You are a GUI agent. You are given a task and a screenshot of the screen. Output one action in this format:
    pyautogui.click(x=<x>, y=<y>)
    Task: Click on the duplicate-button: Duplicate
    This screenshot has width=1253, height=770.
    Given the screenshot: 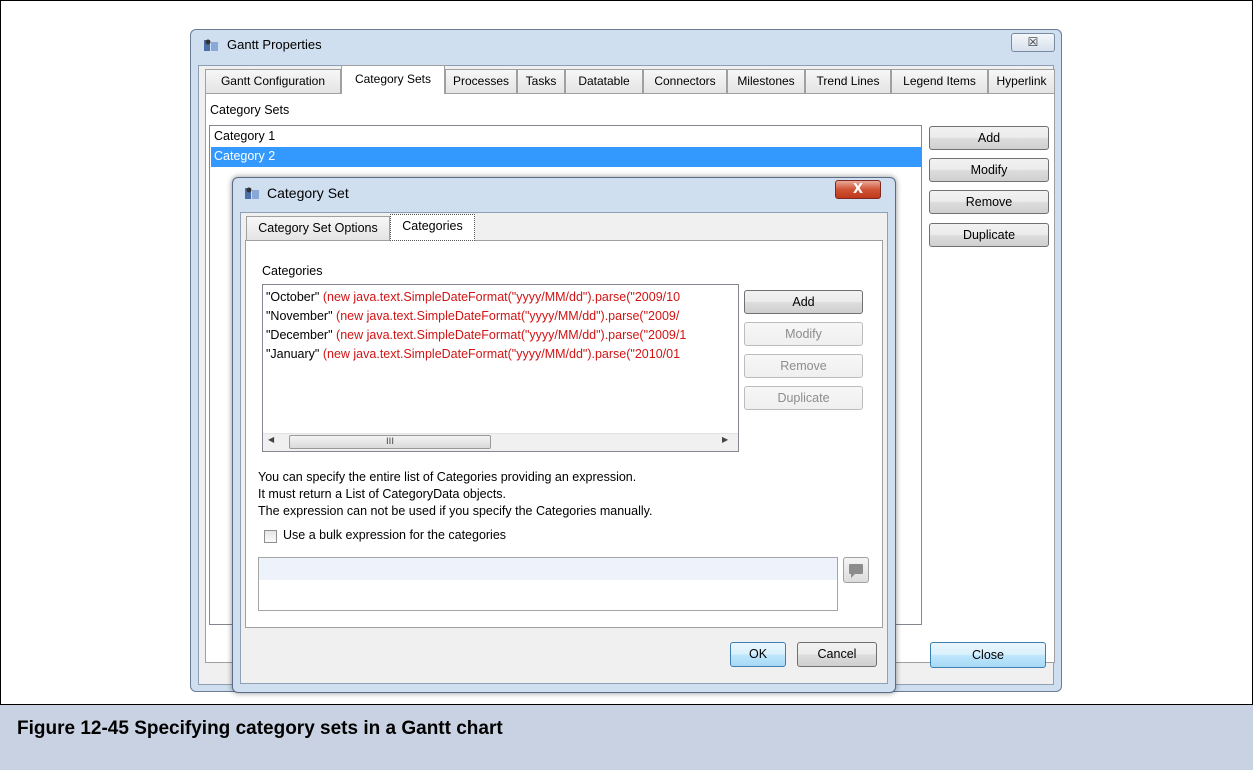 What is the action you would take?
    pyautogui.click(x=989, y=235)
    